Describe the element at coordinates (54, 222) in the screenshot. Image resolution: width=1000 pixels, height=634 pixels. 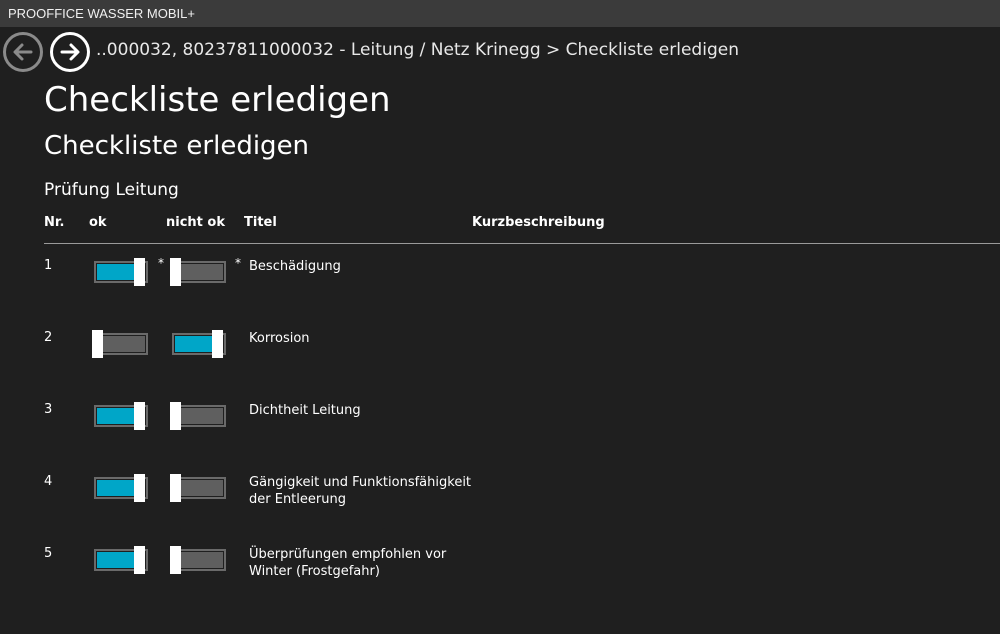
I see `column-header-nr: Nr.` at that location.